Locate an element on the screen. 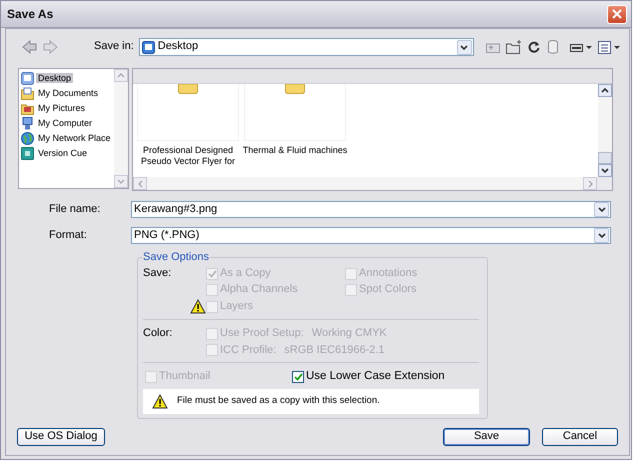 This screenshot has width=640, height=462. checkbox-label: ICC Profile: is located at coordinates (248, 350).